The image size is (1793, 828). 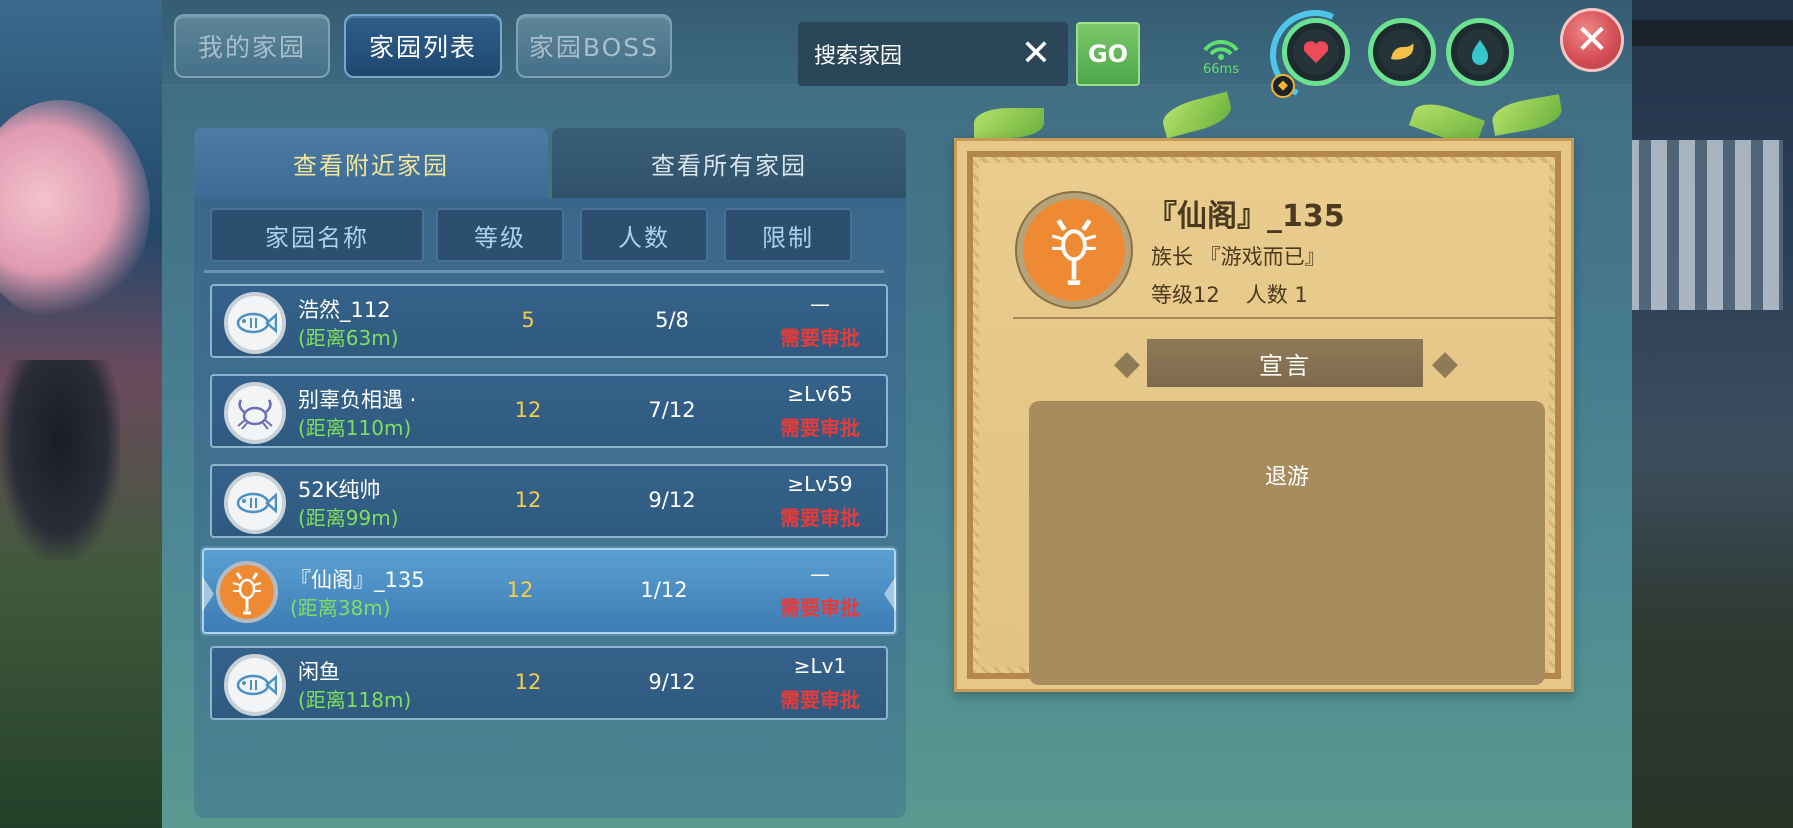 I want to click on homestead-limit: ≥Lv65, so click(x=820, y=394).